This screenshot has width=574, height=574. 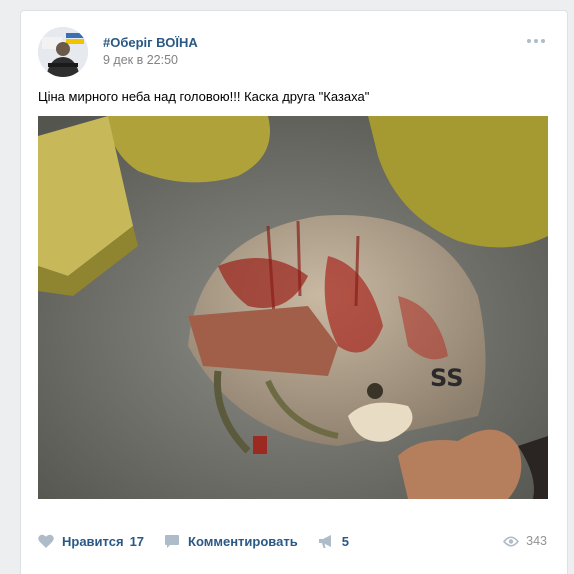 I want to click on avatar-image, so click(x=63, y=52).